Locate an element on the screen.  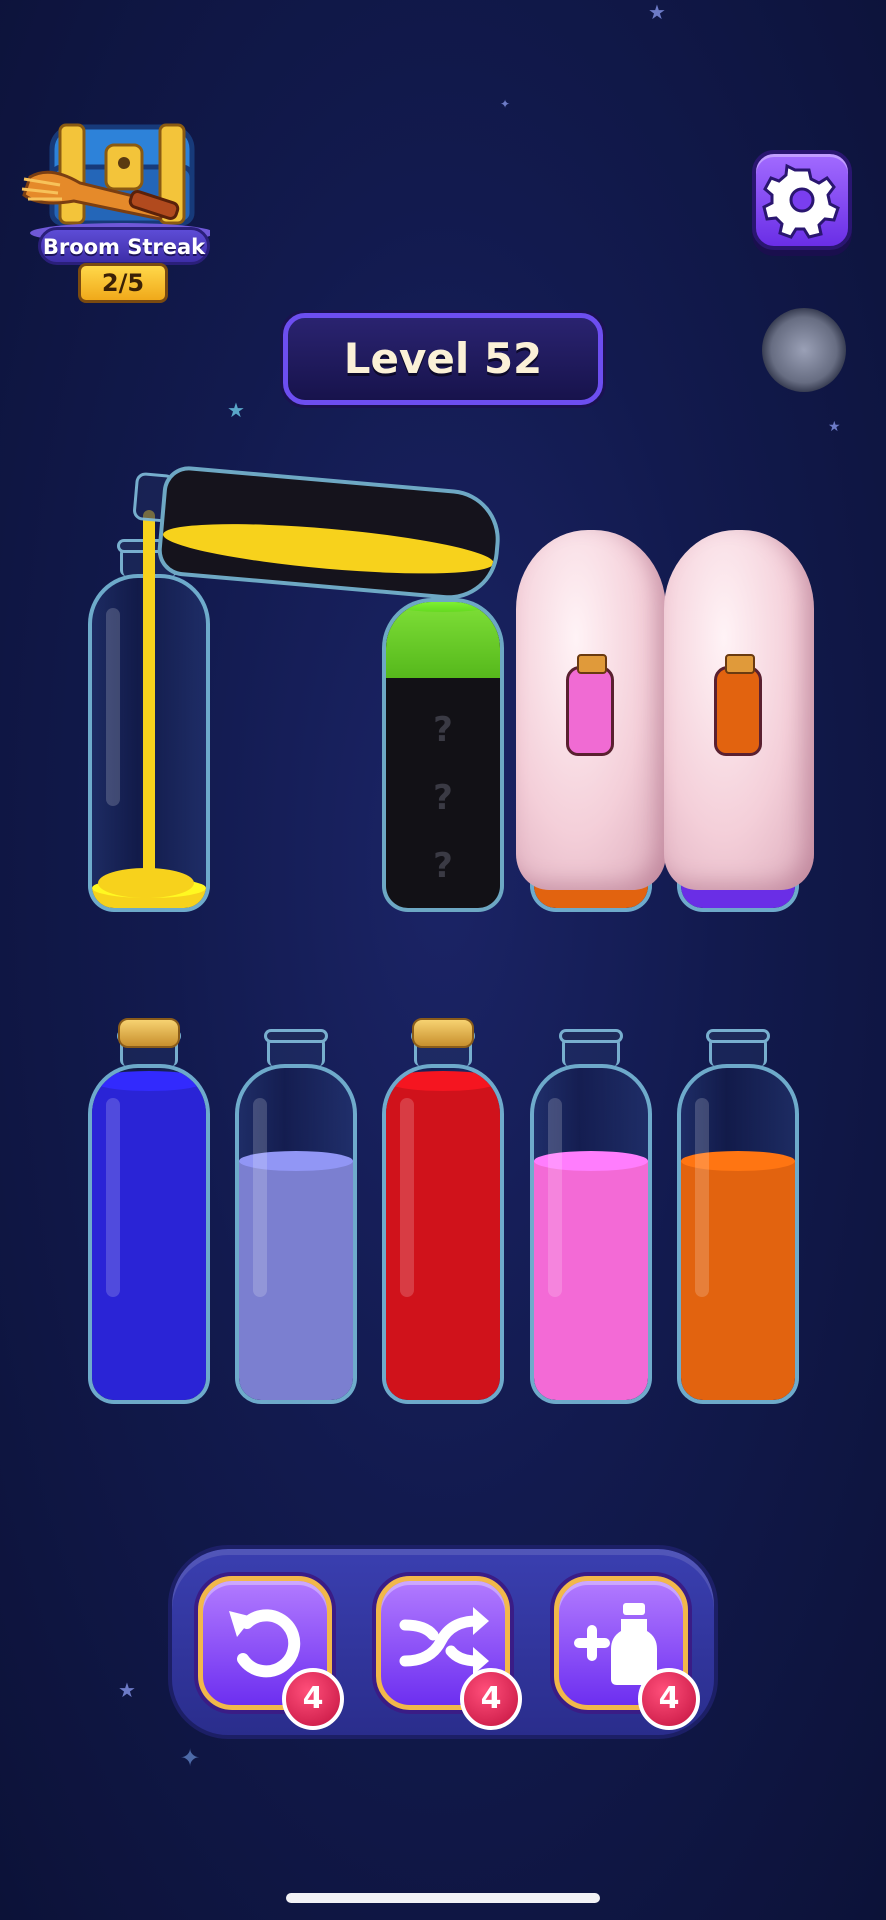
hint-orb-button is located at coordinates (804, 350).